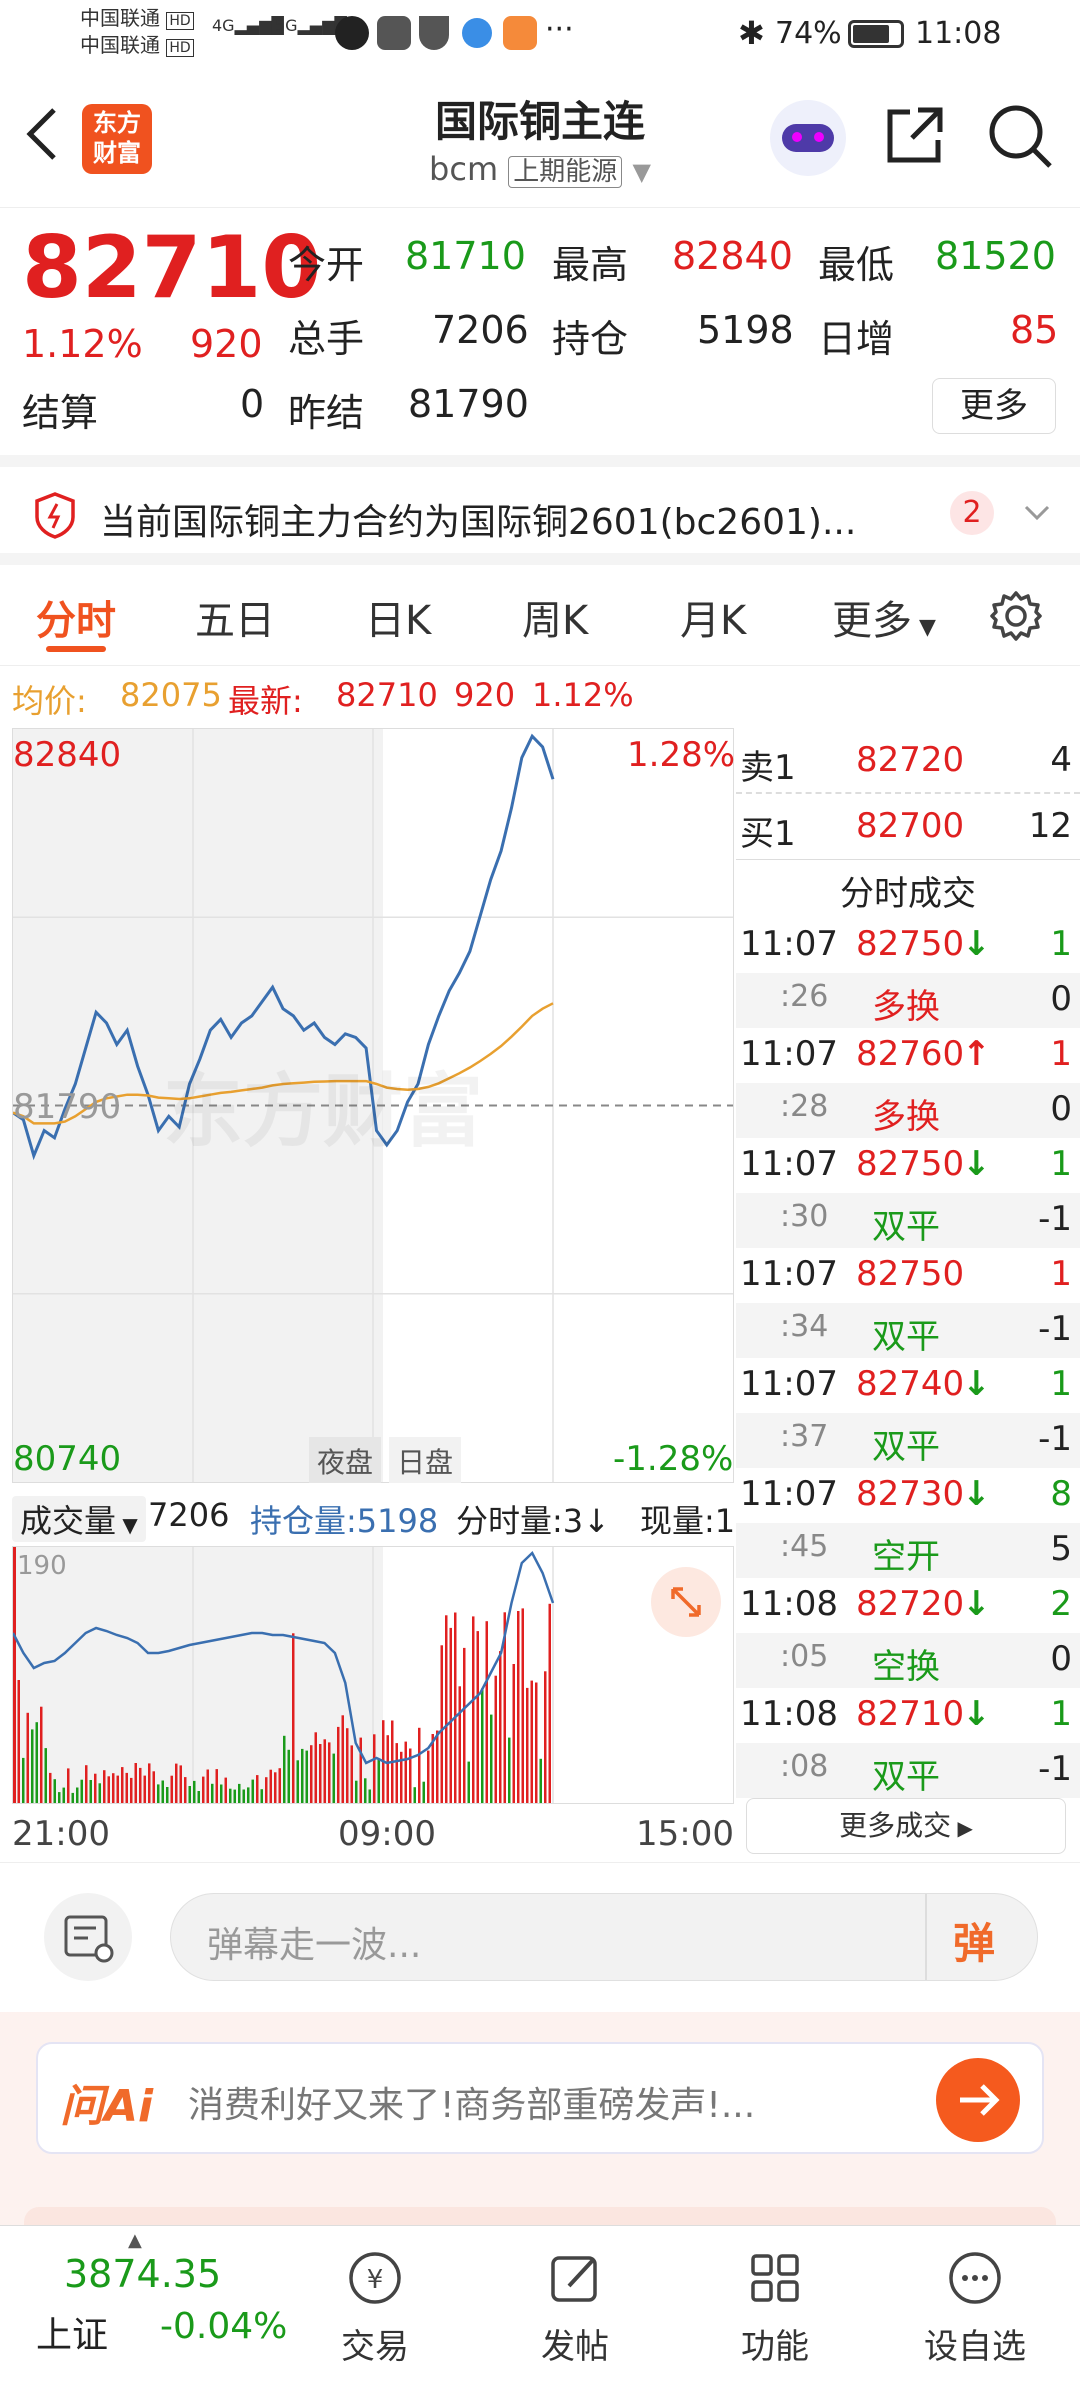 The width and height of the screenshot is (1080, 2400). I want to click on tab-intraday: 分时, so click(76, 617).